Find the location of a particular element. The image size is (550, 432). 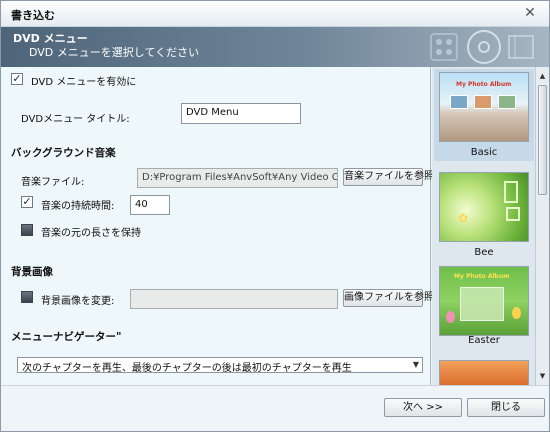

template-name-basic: Basic is located at coordinates (484, 152).